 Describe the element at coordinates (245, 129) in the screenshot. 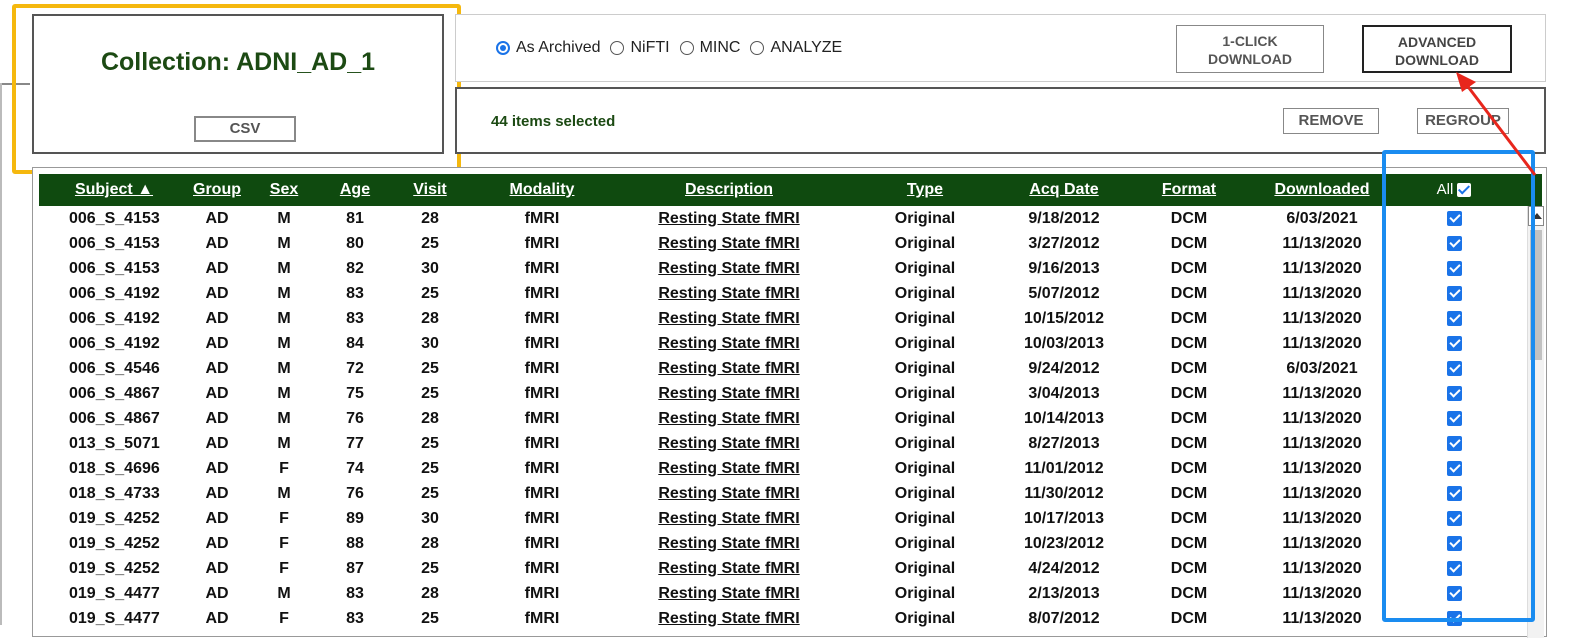

I see `csv-button: CSV` at that location.